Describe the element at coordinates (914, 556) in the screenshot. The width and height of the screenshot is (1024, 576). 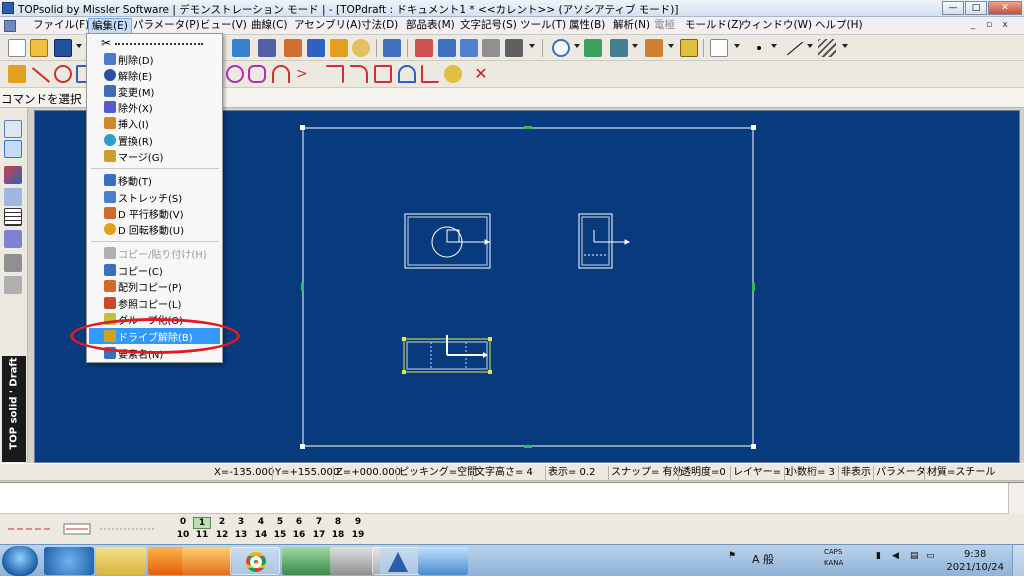
I see `network-icon: ▤` at that location.